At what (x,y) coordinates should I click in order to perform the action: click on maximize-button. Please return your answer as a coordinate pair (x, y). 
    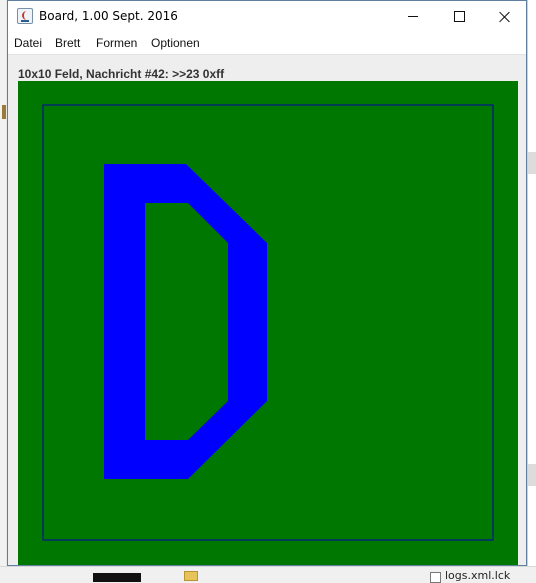
    Looking at the image, I should click on (459, 16).